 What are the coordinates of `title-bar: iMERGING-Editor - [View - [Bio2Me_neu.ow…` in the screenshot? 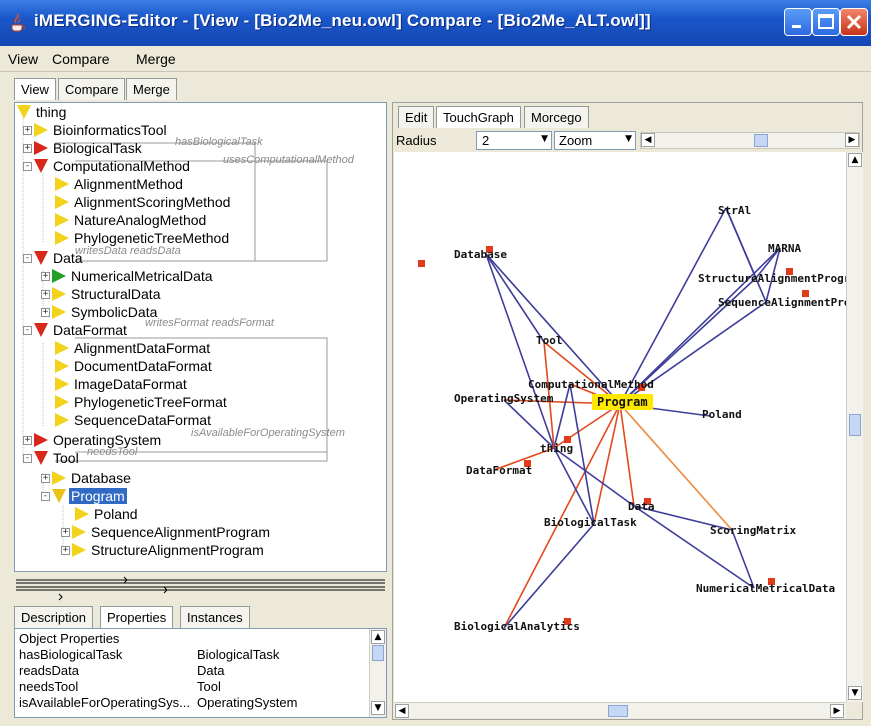 It's located at (435, 23).